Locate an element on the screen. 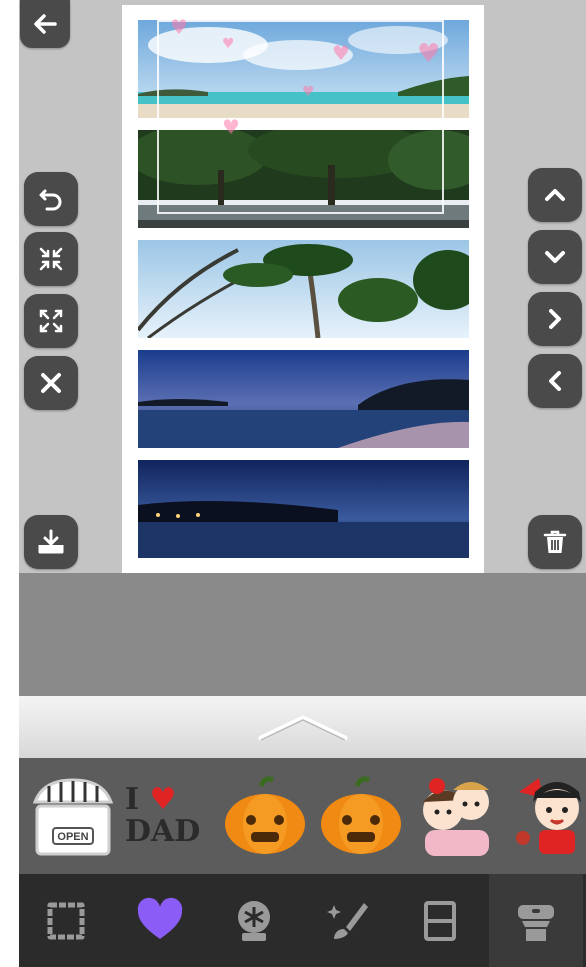 The height and width of the screenshot is (967, 586). expand-icon is located at coordinates (51, 321).